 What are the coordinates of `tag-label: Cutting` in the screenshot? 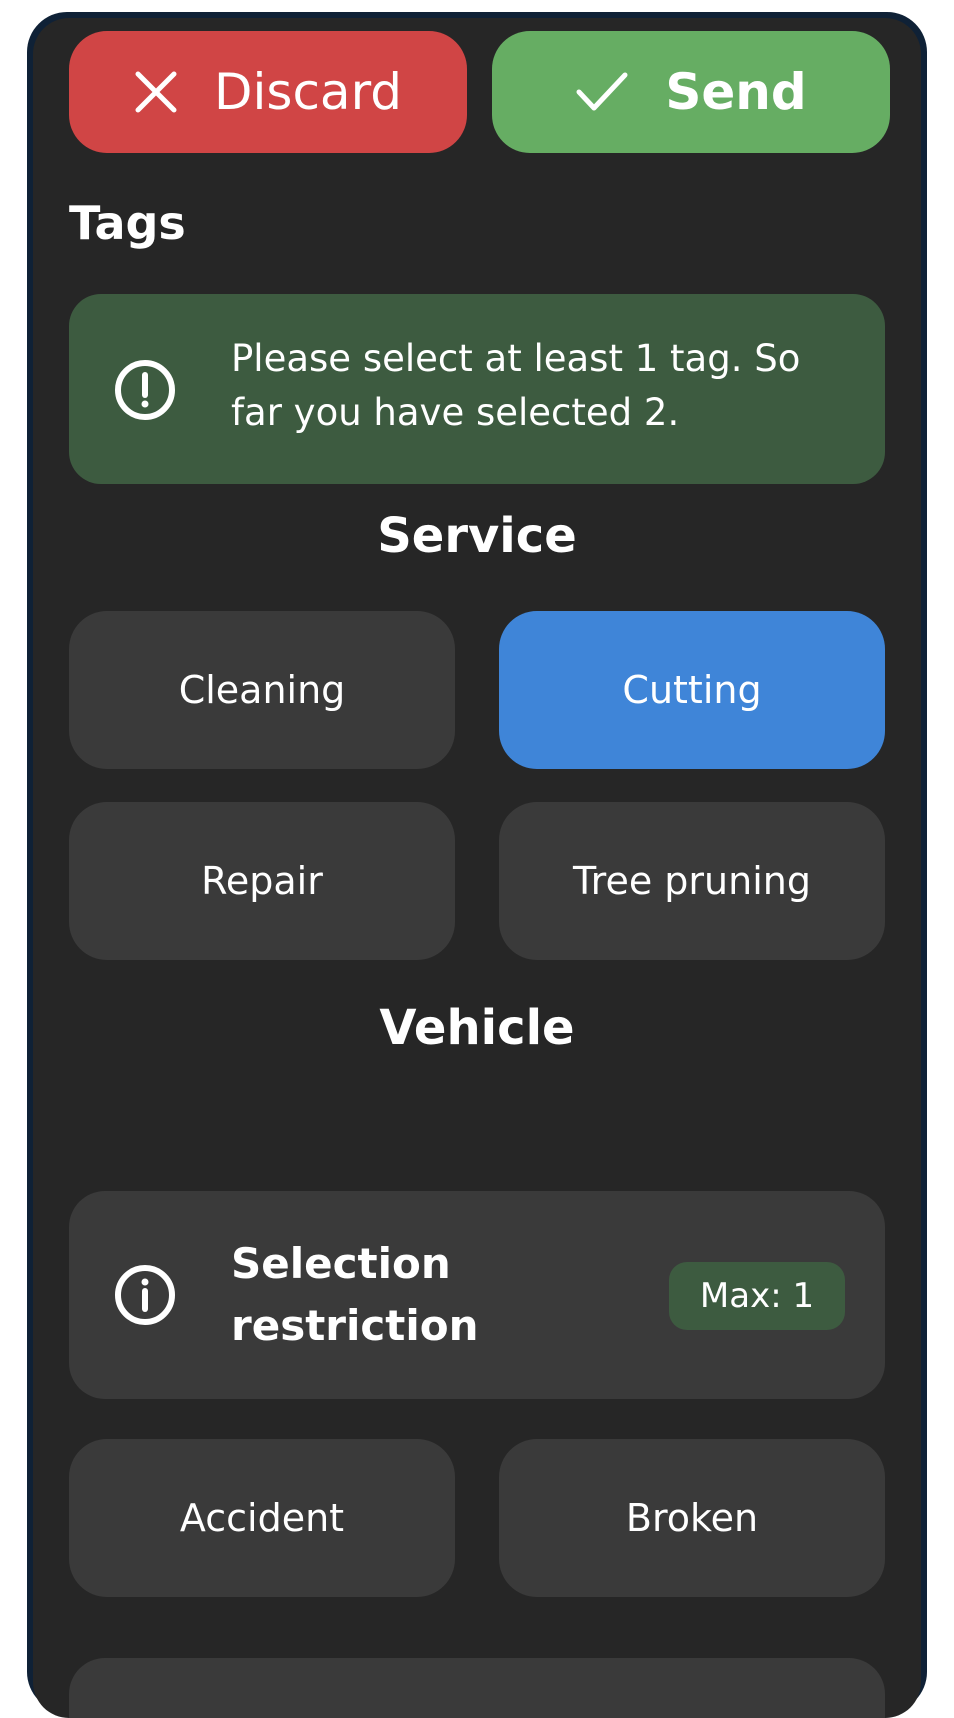 It's located at (692, 690).